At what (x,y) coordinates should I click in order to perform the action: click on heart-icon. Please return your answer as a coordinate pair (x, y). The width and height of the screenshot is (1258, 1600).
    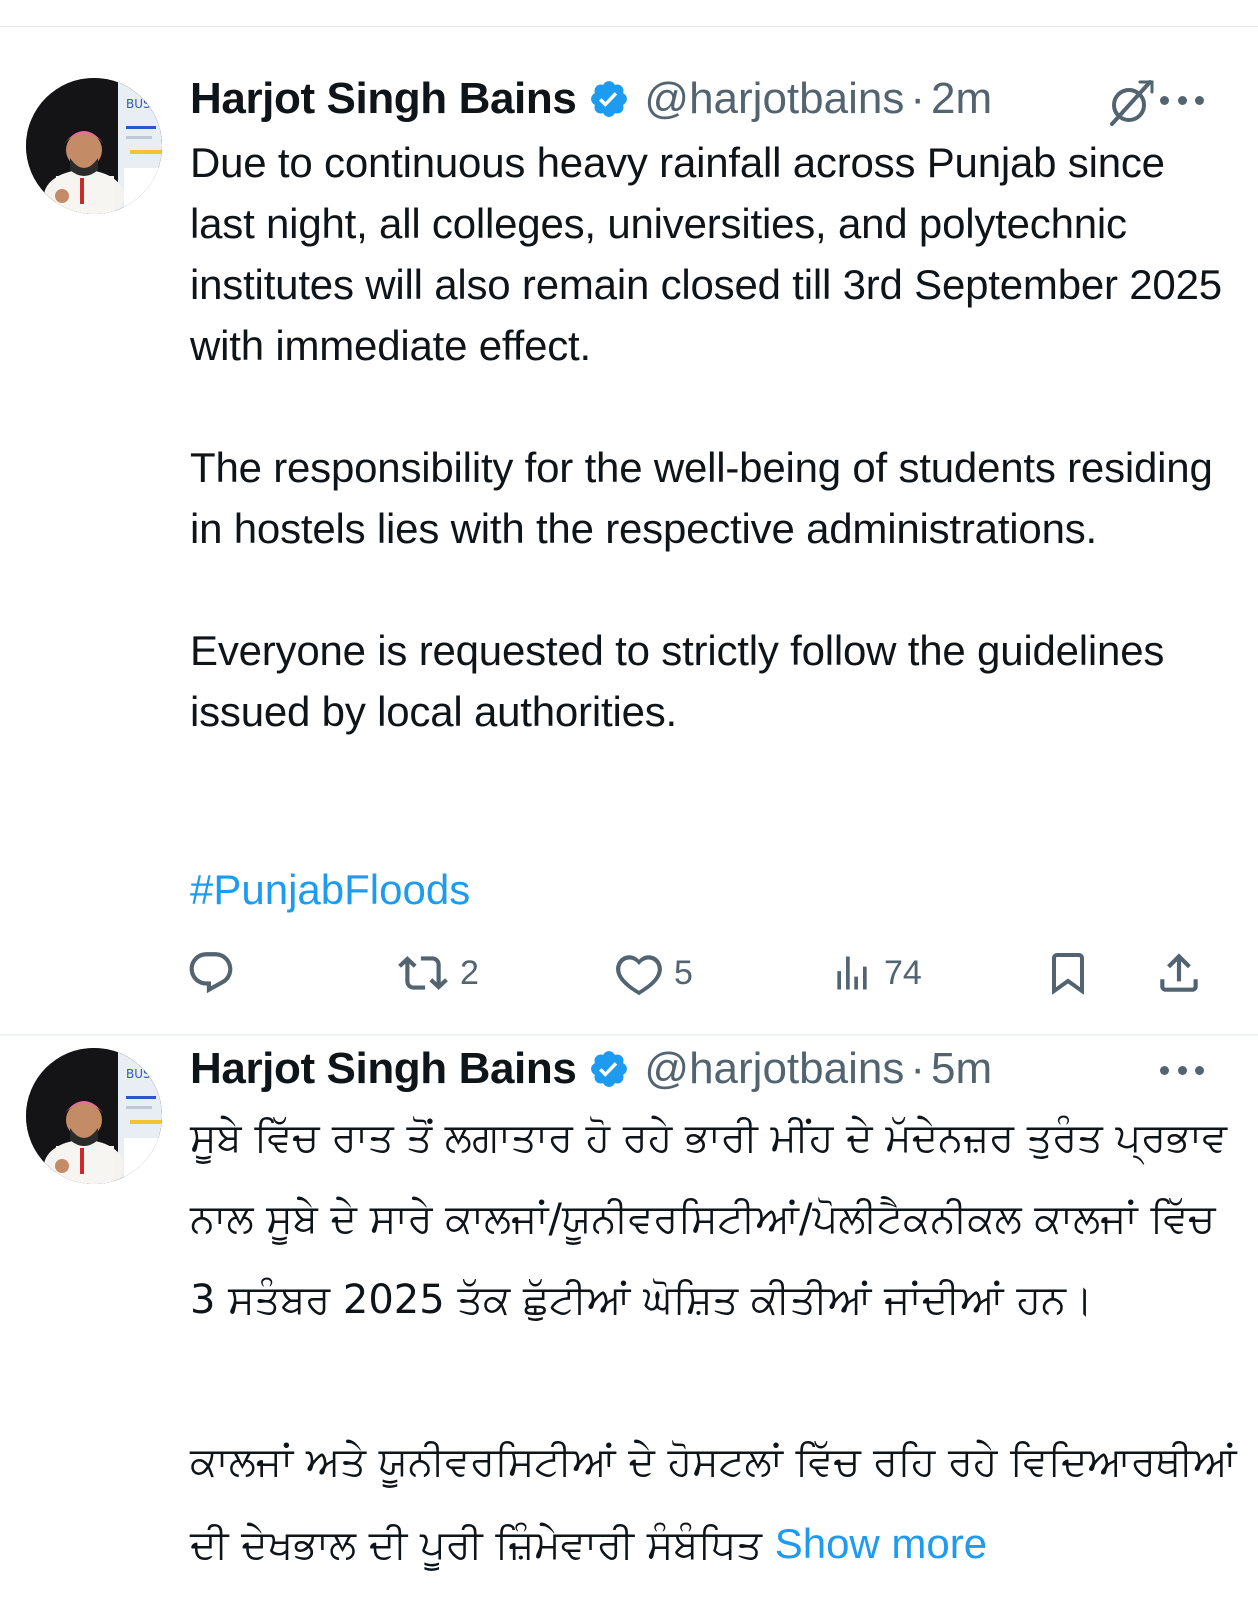
    Looking at the image, I should click on (639, 975).